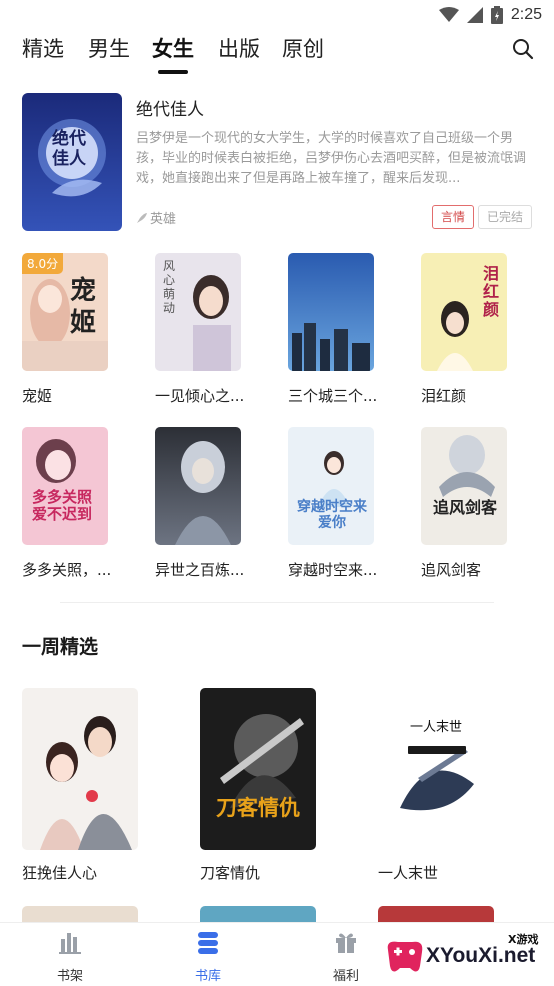 This screenshot has height=986, width=554. I want to click on book-cover: 多多关照 爱不迟到, so click(65, 486).